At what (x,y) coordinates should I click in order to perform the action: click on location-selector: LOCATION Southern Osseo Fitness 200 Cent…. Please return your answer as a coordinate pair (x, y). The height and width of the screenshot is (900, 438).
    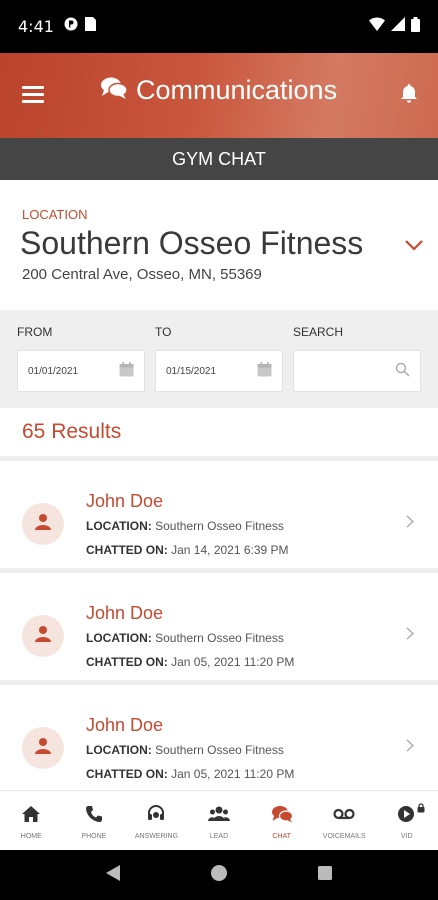
    Looking at the image, I should click on (219, 245).